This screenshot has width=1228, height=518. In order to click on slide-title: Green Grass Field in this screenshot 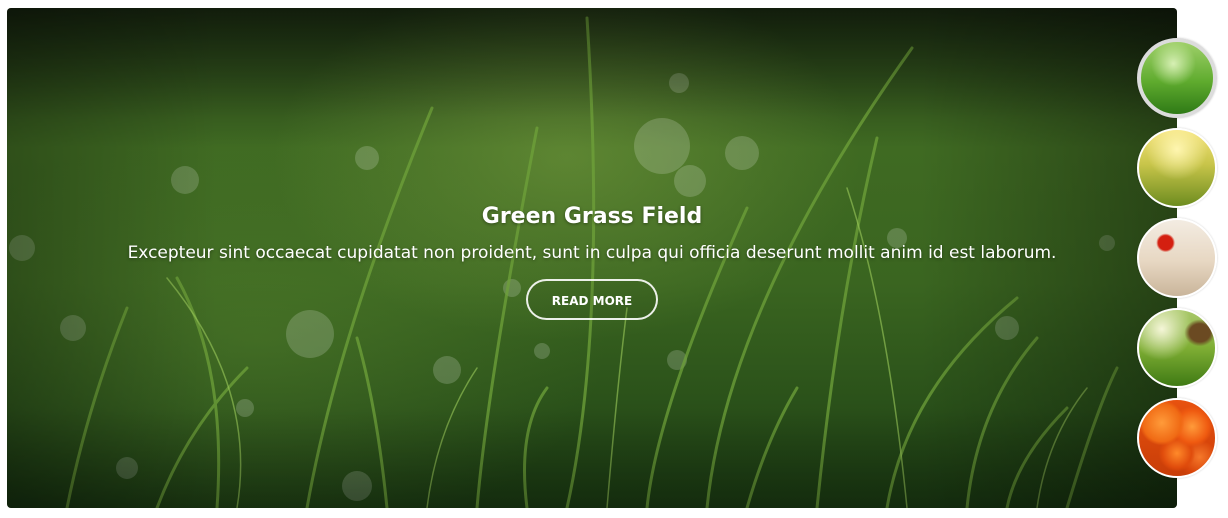, I will do `click(592, 216)`.